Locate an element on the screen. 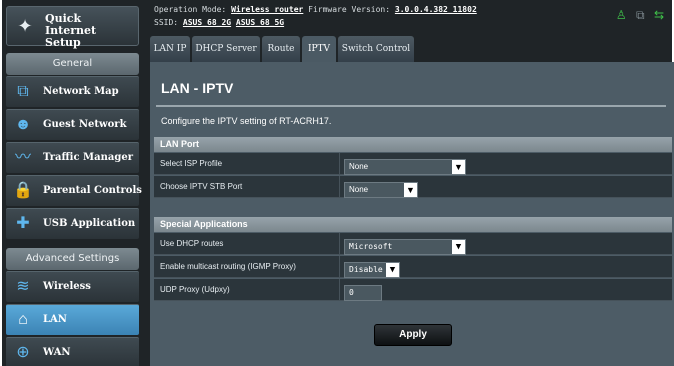 The width and height of the screenshot is (674, 366). stb-port-row: Choose IPTV STB Port None ▼ is located at coordinates (413, 187).